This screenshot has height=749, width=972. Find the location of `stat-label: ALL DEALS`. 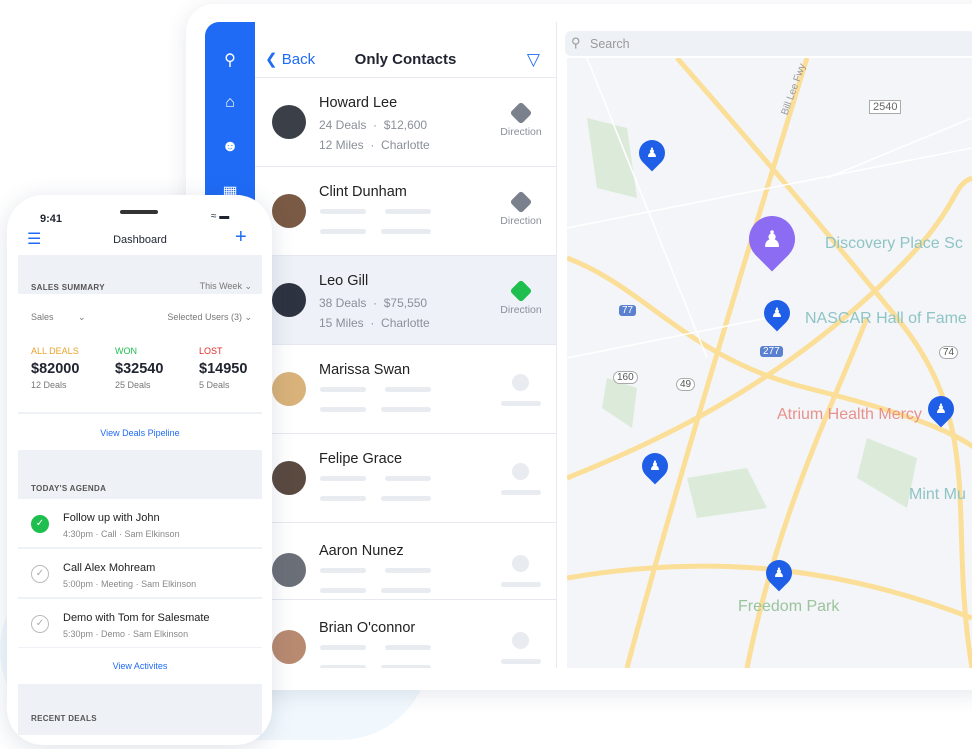

stat-label: ALL DEALS is located at coordinates (55, 351).